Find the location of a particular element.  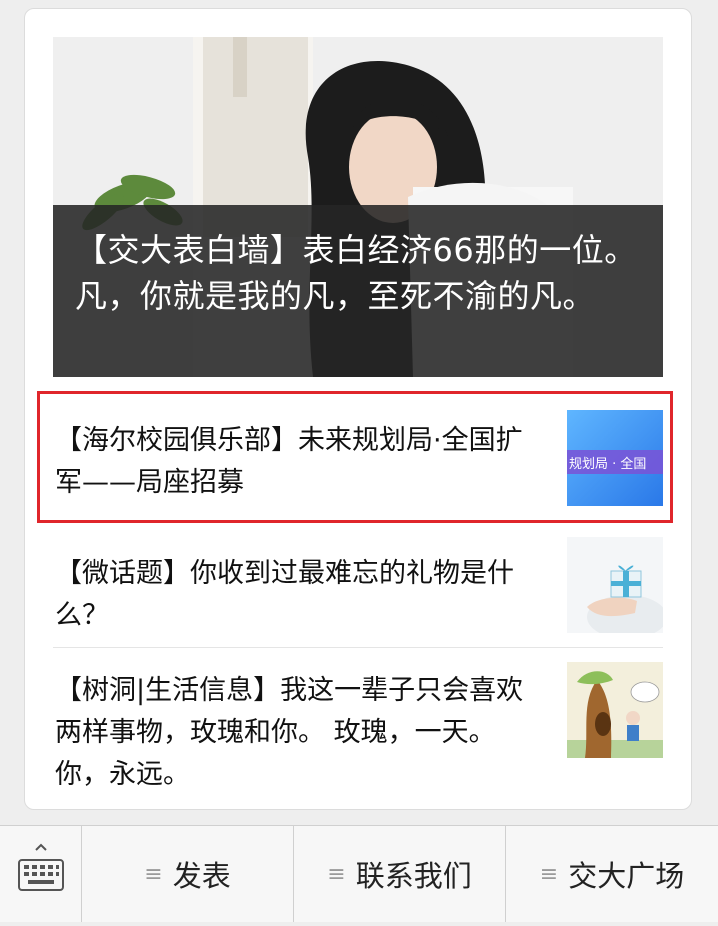

list-item: 【微话题】你收到过最难忘的礼物是什么？ is located at coordinates (358, 585).